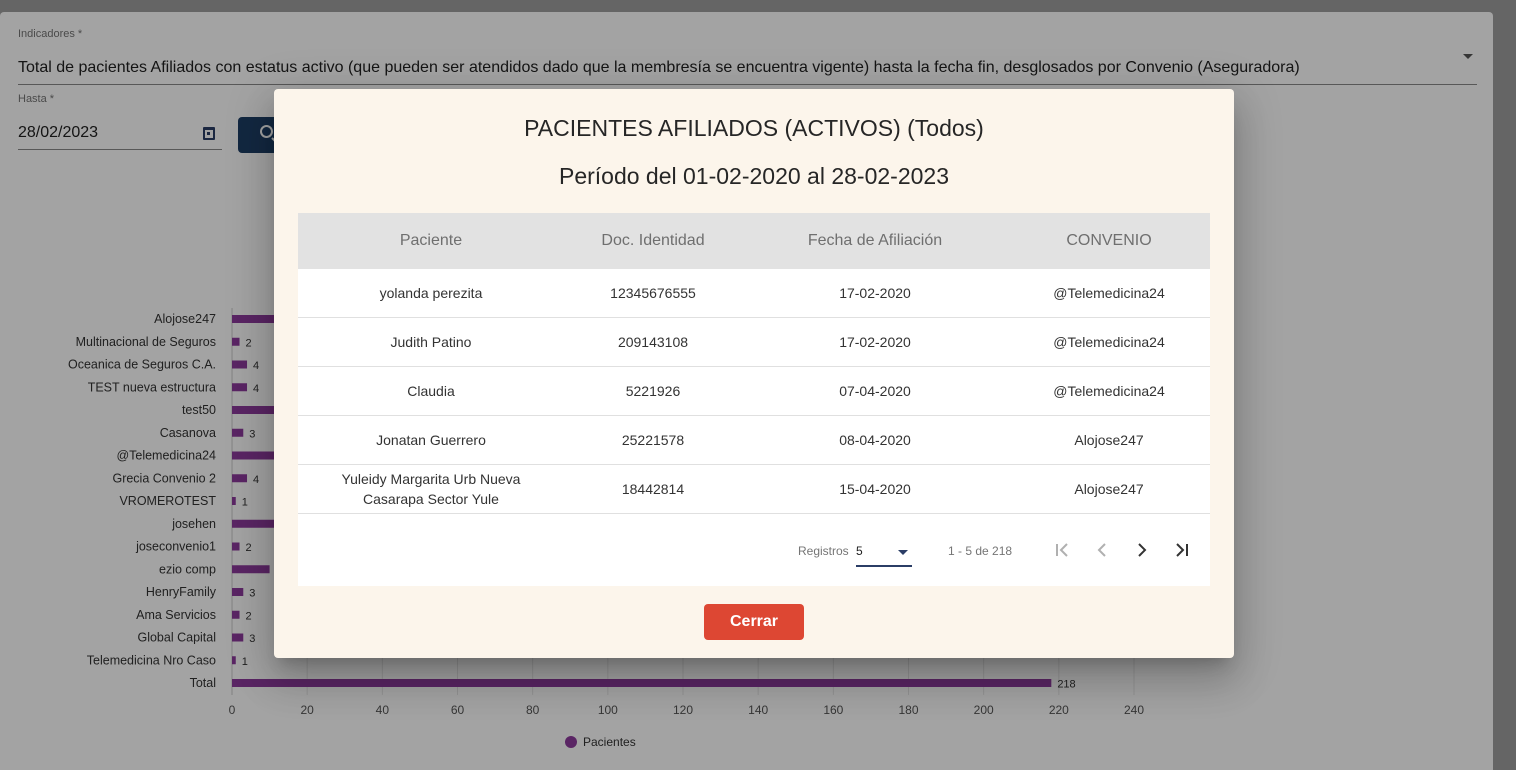 The height and width of the screenshot is (770, 1516). Describe the element at coordinates (875, 440) in the screenshot. I see `cell-fecha: 08-04-2020` at that location.